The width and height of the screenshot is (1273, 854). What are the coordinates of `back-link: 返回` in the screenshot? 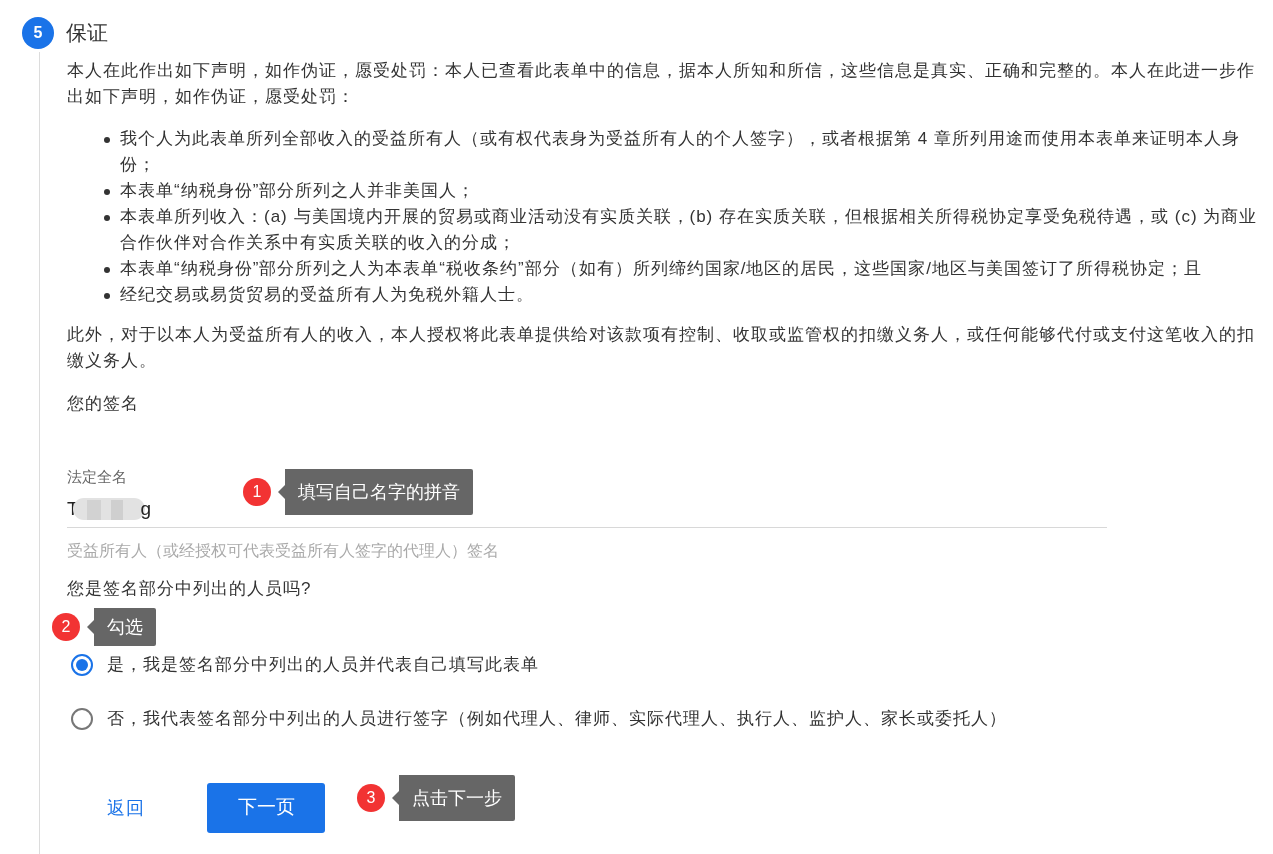 It's located at (126, 808).